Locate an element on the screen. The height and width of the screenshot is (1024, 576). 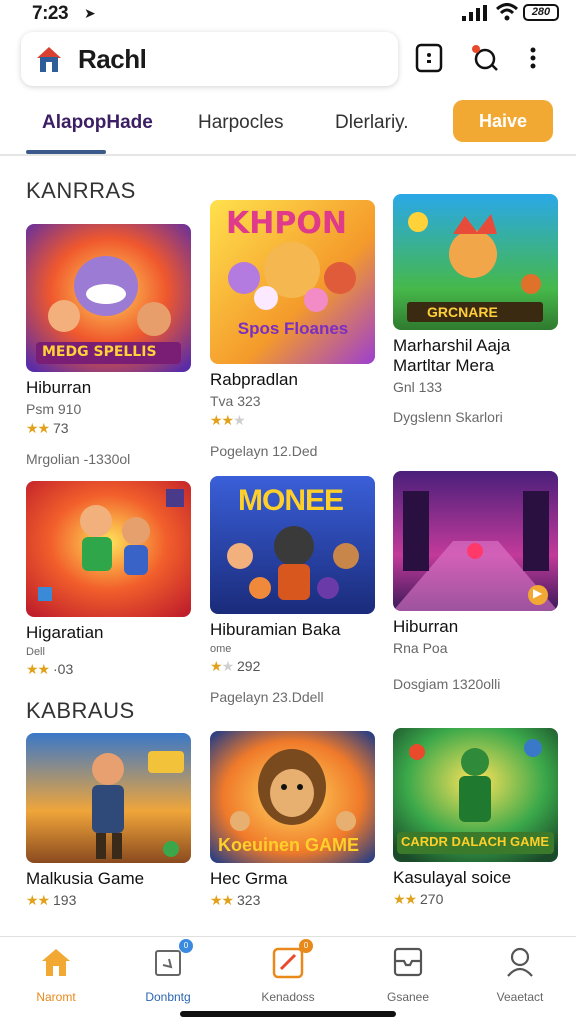
nav-item-inbox: Gsanee is located at coordinates (408, 974).